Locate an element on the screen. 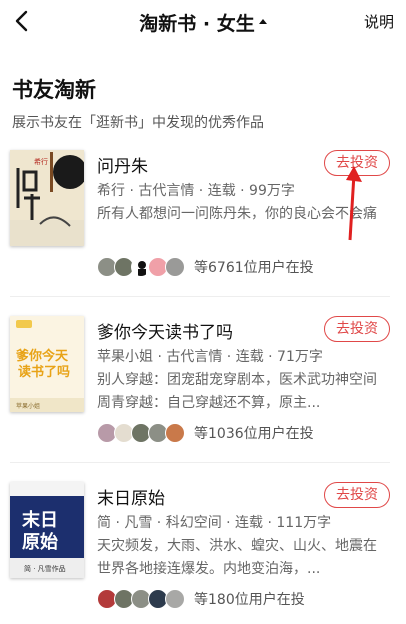  svg-text: 原始 is located at coordinates (40, 542).